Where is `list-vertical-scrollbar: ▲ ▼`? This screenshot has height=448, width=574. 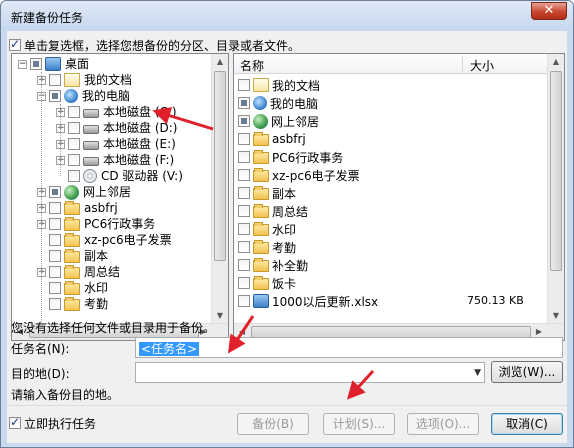
list-vertical-scrollbar: ▲ ▼ is located at coordinates (555, 189).